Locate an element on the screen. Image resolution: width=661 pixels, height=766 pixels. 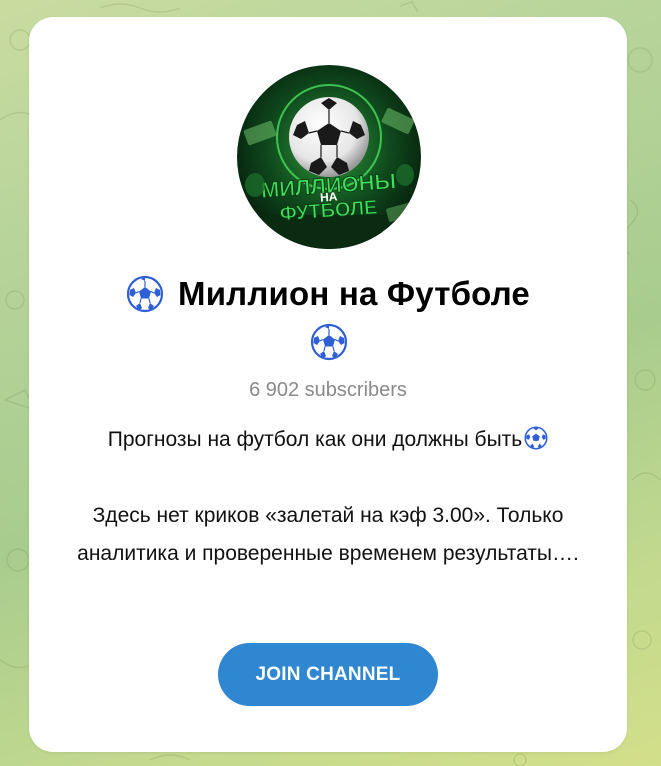
channel-description-line1: Прогнозы на футбол как они должны быть is located at coordinates (328, 440).